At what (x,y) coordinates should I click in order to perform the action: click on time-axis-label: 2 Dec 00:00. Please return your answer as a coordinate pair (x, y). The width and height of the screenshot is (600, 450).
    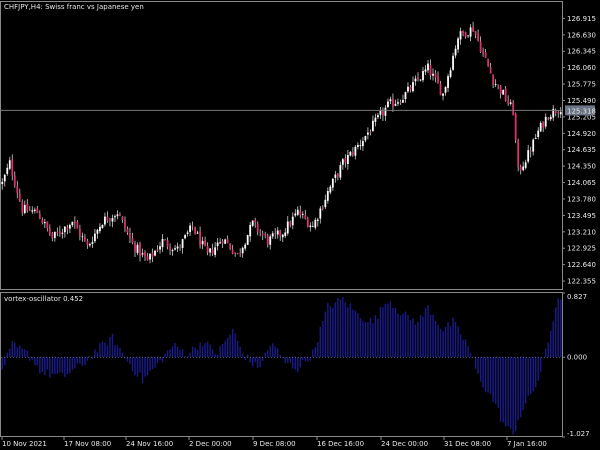
    Looking at the image, I should click on (210, 444).